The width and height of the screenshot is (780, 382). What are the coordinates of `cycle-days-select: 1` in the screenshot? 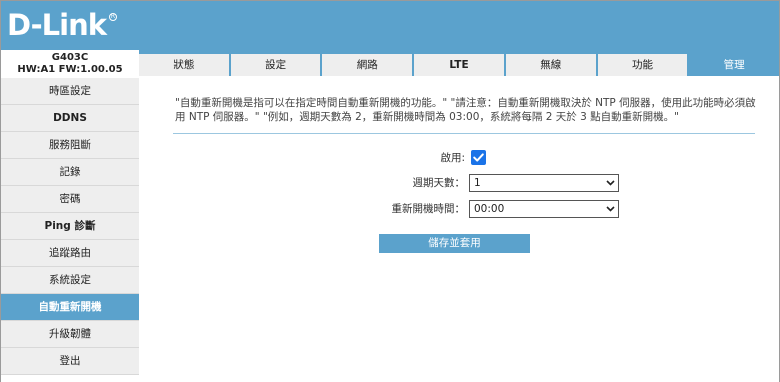 It's located at (544, 183).